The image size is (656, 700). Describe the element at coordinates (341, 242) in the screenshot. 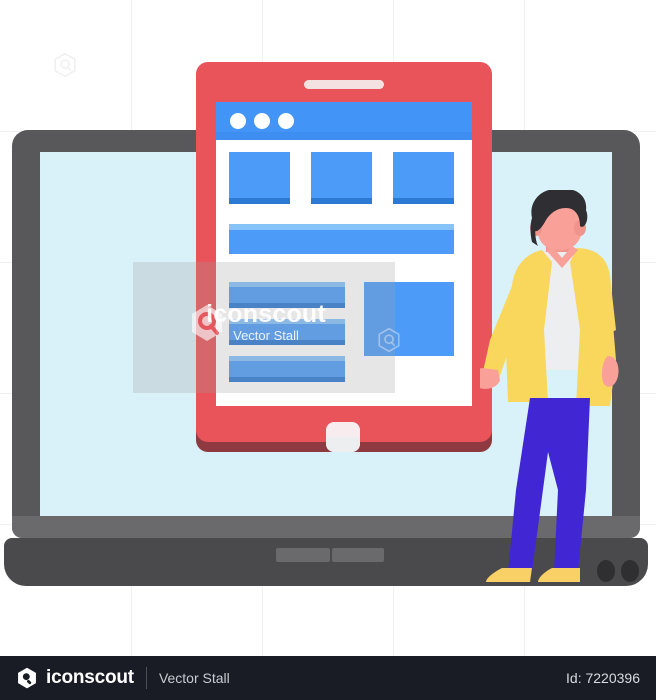

I see `wide-banner-block` at that location.